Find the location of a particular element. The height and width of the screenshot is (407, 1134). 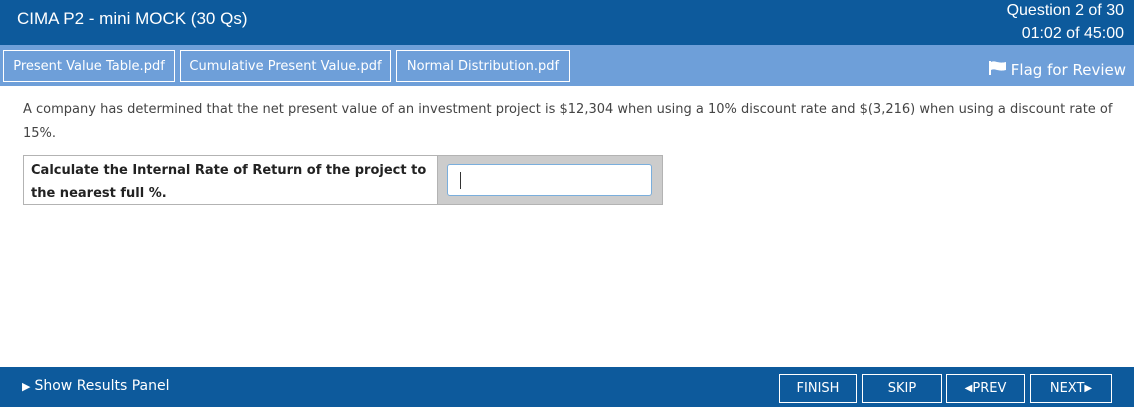

normal-distribution-button: Normal Distribution.pdf is located at coordinates (483, 66).